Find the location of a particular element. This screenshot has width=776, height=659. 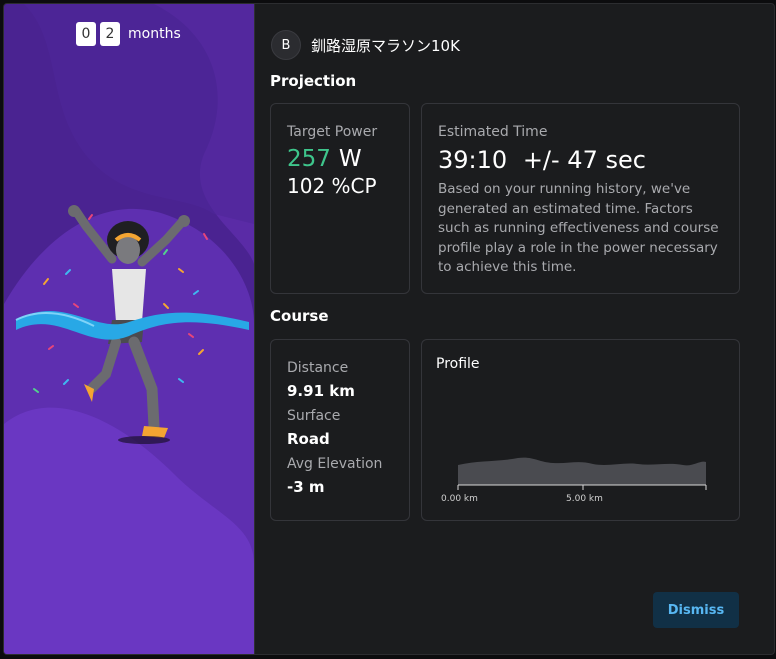

race-name: 釧路湿原マラソン10K is located at coordinates (385, 45).